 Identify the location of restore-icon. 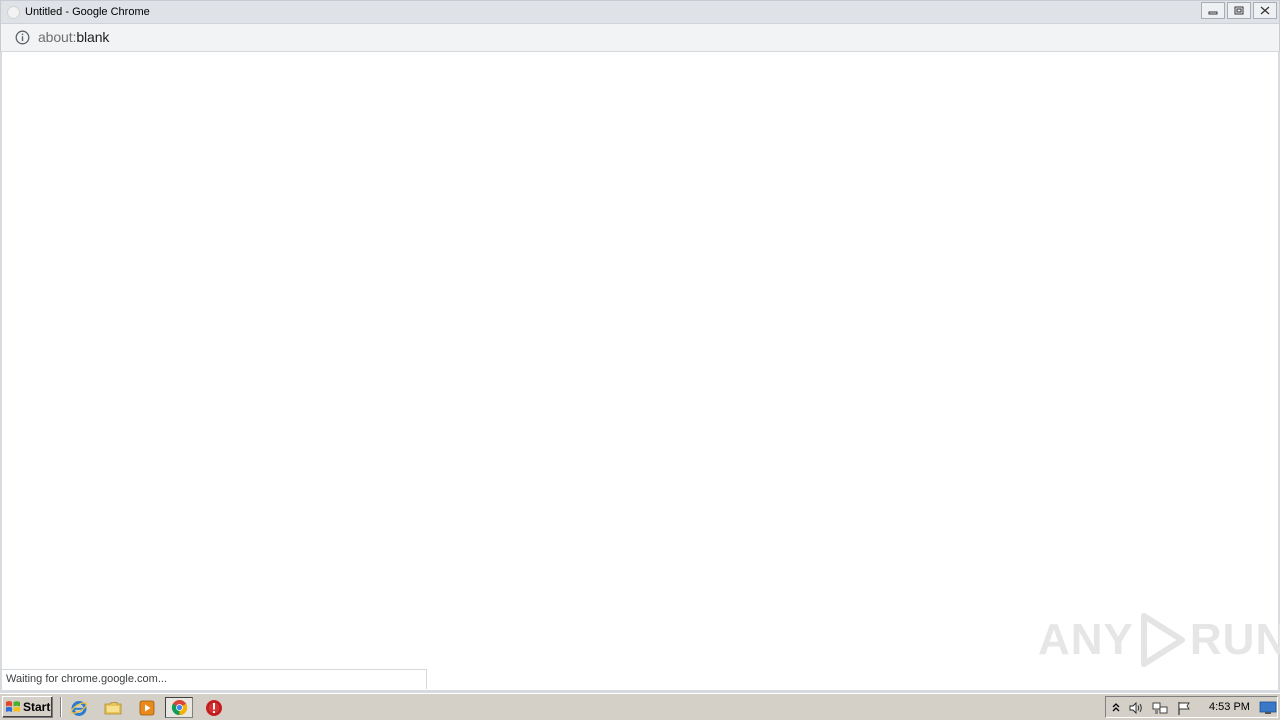
(1239, 10).